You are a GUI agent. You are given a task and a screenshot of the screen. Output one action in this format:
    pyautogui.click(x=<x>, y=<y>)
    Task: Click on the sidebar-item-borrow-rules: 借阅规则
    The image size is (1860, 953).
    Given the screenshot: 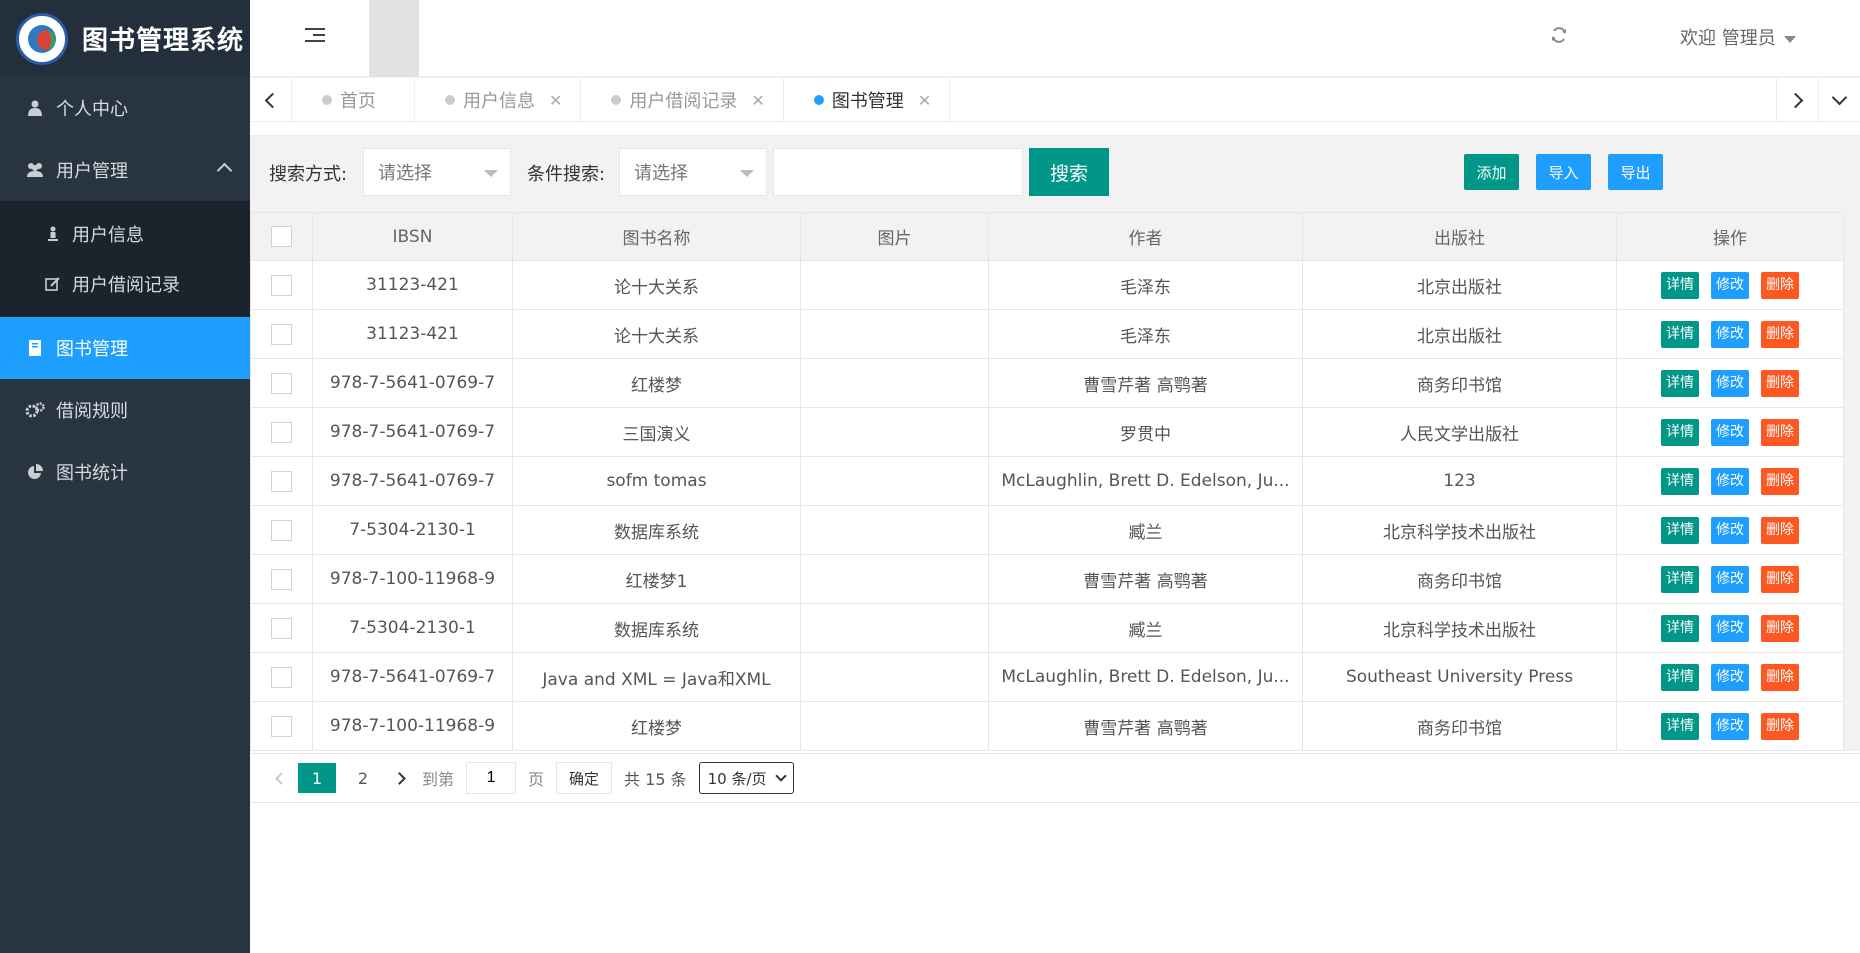 What is the action you would take?
    pyautogui.click(x=125, y=410)
    